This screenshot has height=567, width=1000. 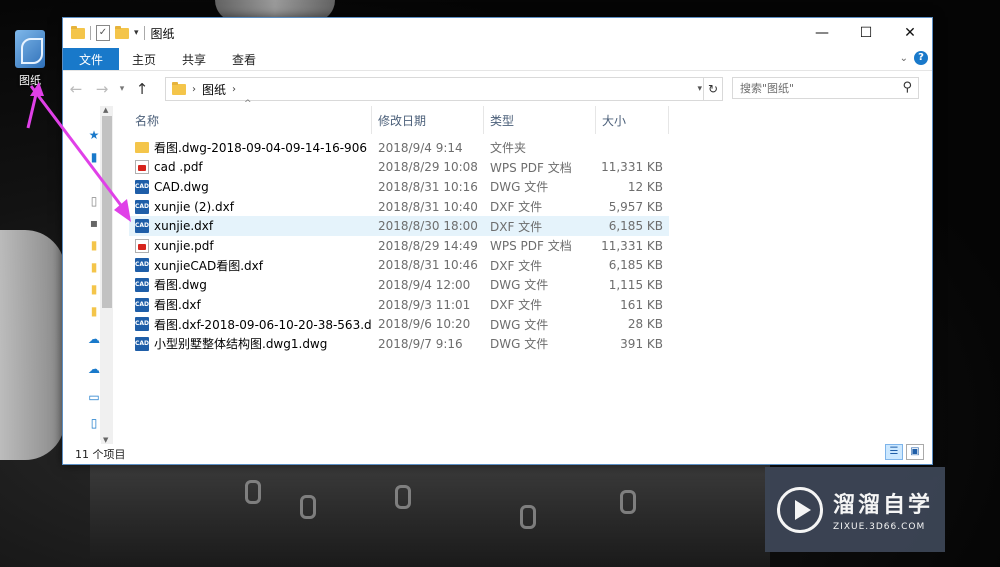 What do you see at coordinates (78, 149) in the screenshot?
I see `annotation-arrow-line` at bounding box center [78, 149].